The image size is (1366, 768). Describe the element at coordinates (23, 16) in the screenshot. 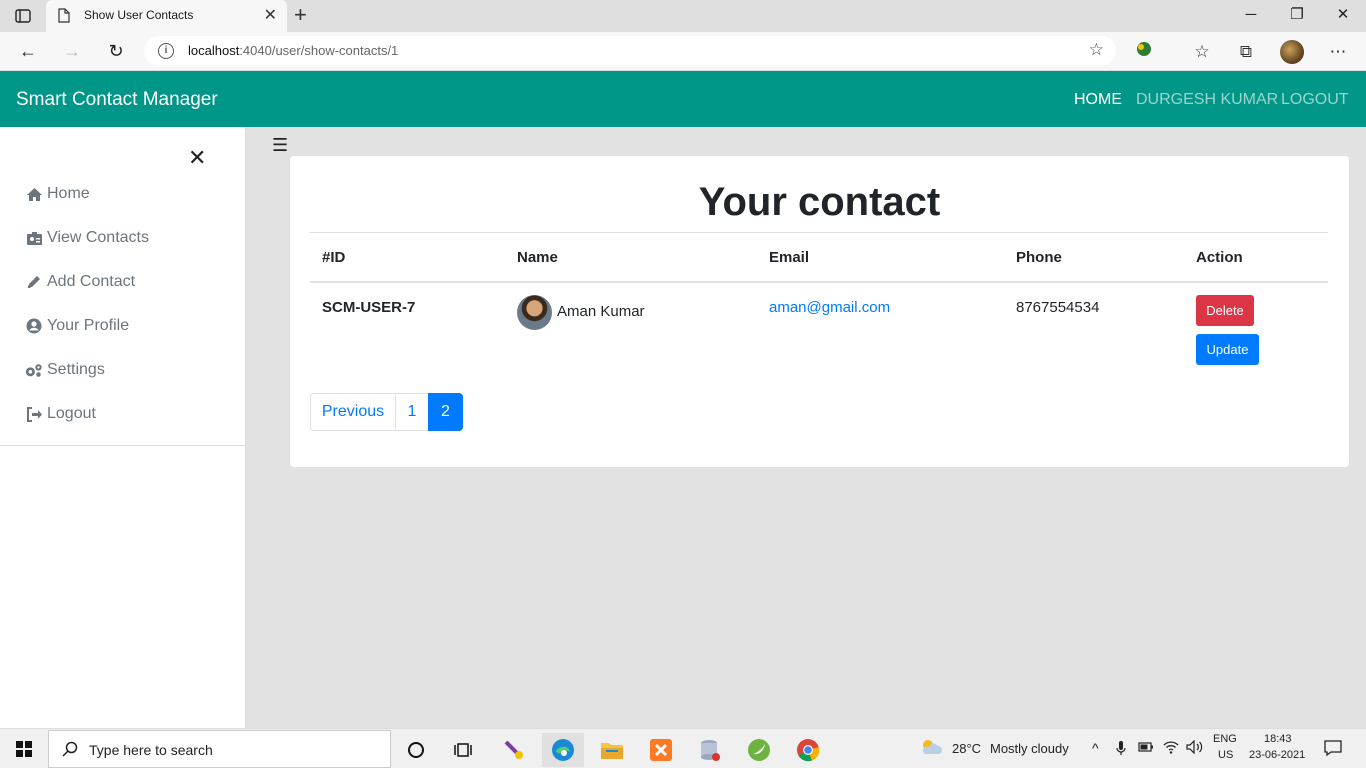

I see `tab-actions-icon` at that location.